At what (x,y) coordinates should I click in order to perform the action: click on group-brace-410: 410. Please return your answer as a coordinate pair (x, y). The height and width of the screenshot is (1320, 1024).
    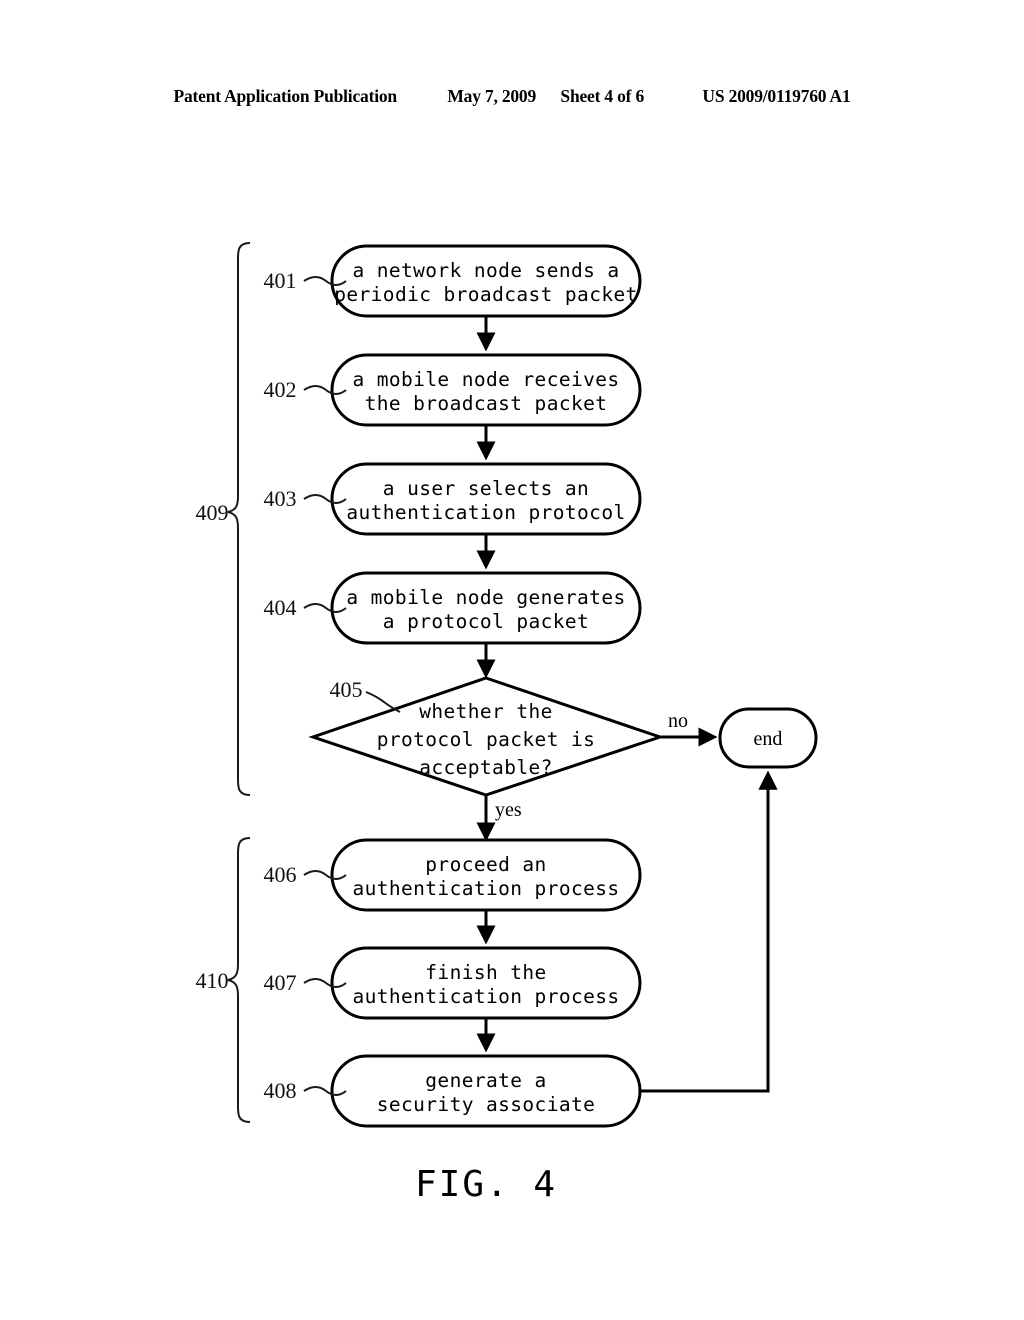
    Looking at the image, I should click on (223, 980).